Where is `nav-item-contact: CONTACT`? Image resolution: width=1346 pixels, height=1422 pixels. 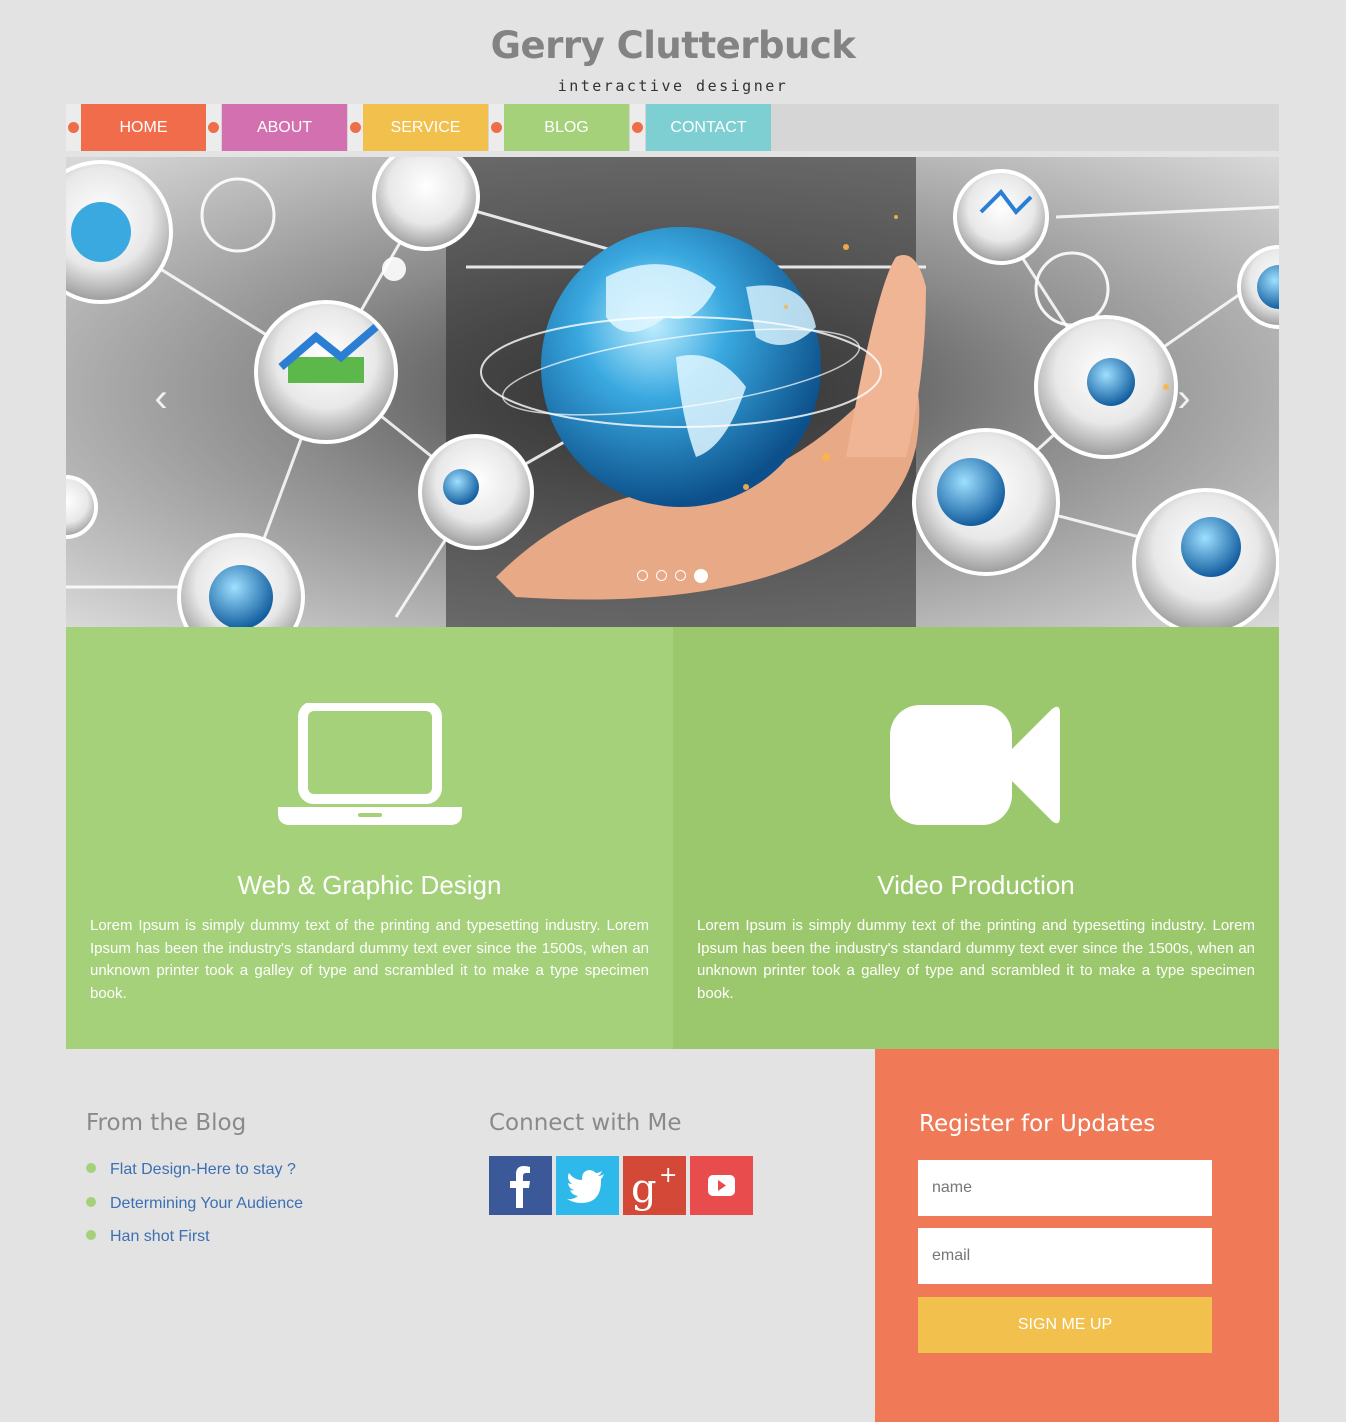
nav-item-contact: CONTACT is located at coordinates (708, 127).